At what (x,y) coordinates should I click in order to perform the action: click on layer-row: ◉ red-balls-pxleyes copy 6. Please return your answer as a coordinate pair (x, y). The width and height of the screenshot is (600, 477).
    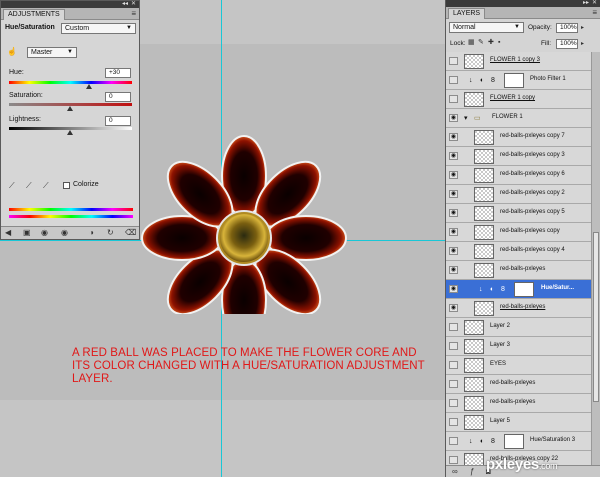
    Looking at the image, I should click on (518, 175).